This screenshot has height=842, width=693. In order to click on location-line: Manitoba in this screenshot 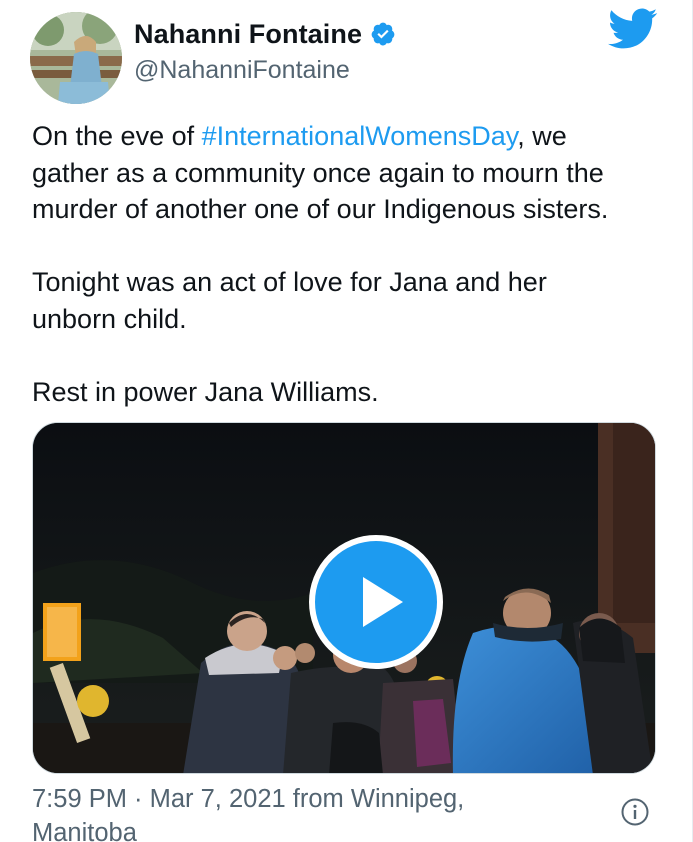, I will do `click(312, 829)`.